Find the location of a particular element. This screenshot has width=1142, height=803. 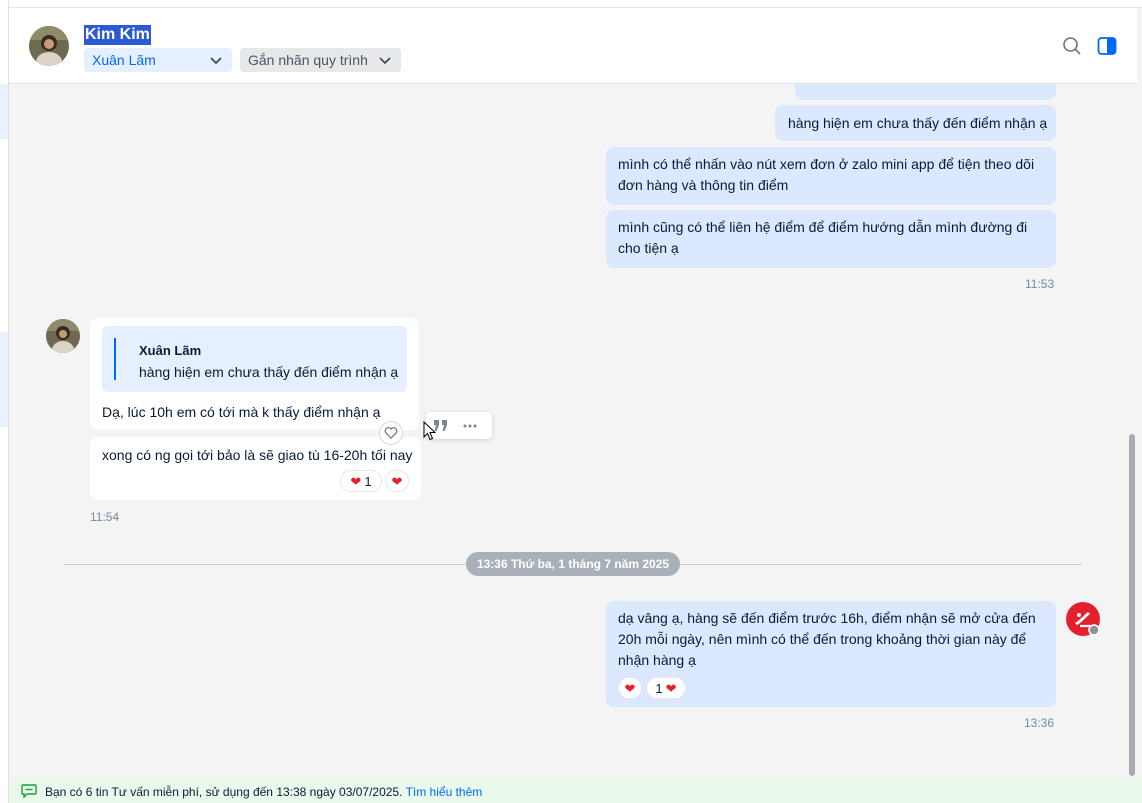

message-timestamp: 11:54 is located at coordinates (105, 517).